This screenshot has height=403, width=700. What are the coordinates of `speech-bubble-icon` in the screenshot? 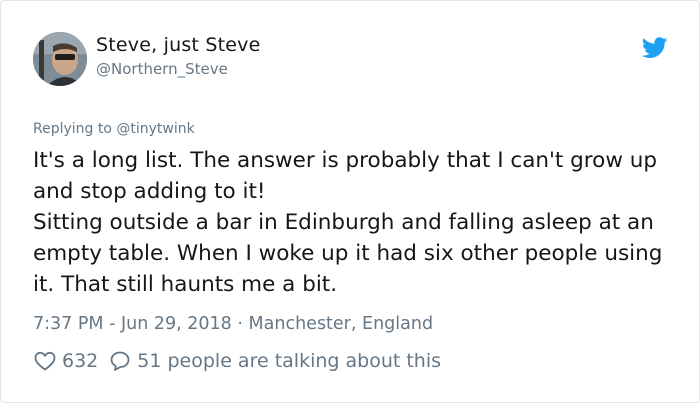 It's located at (120, 361).